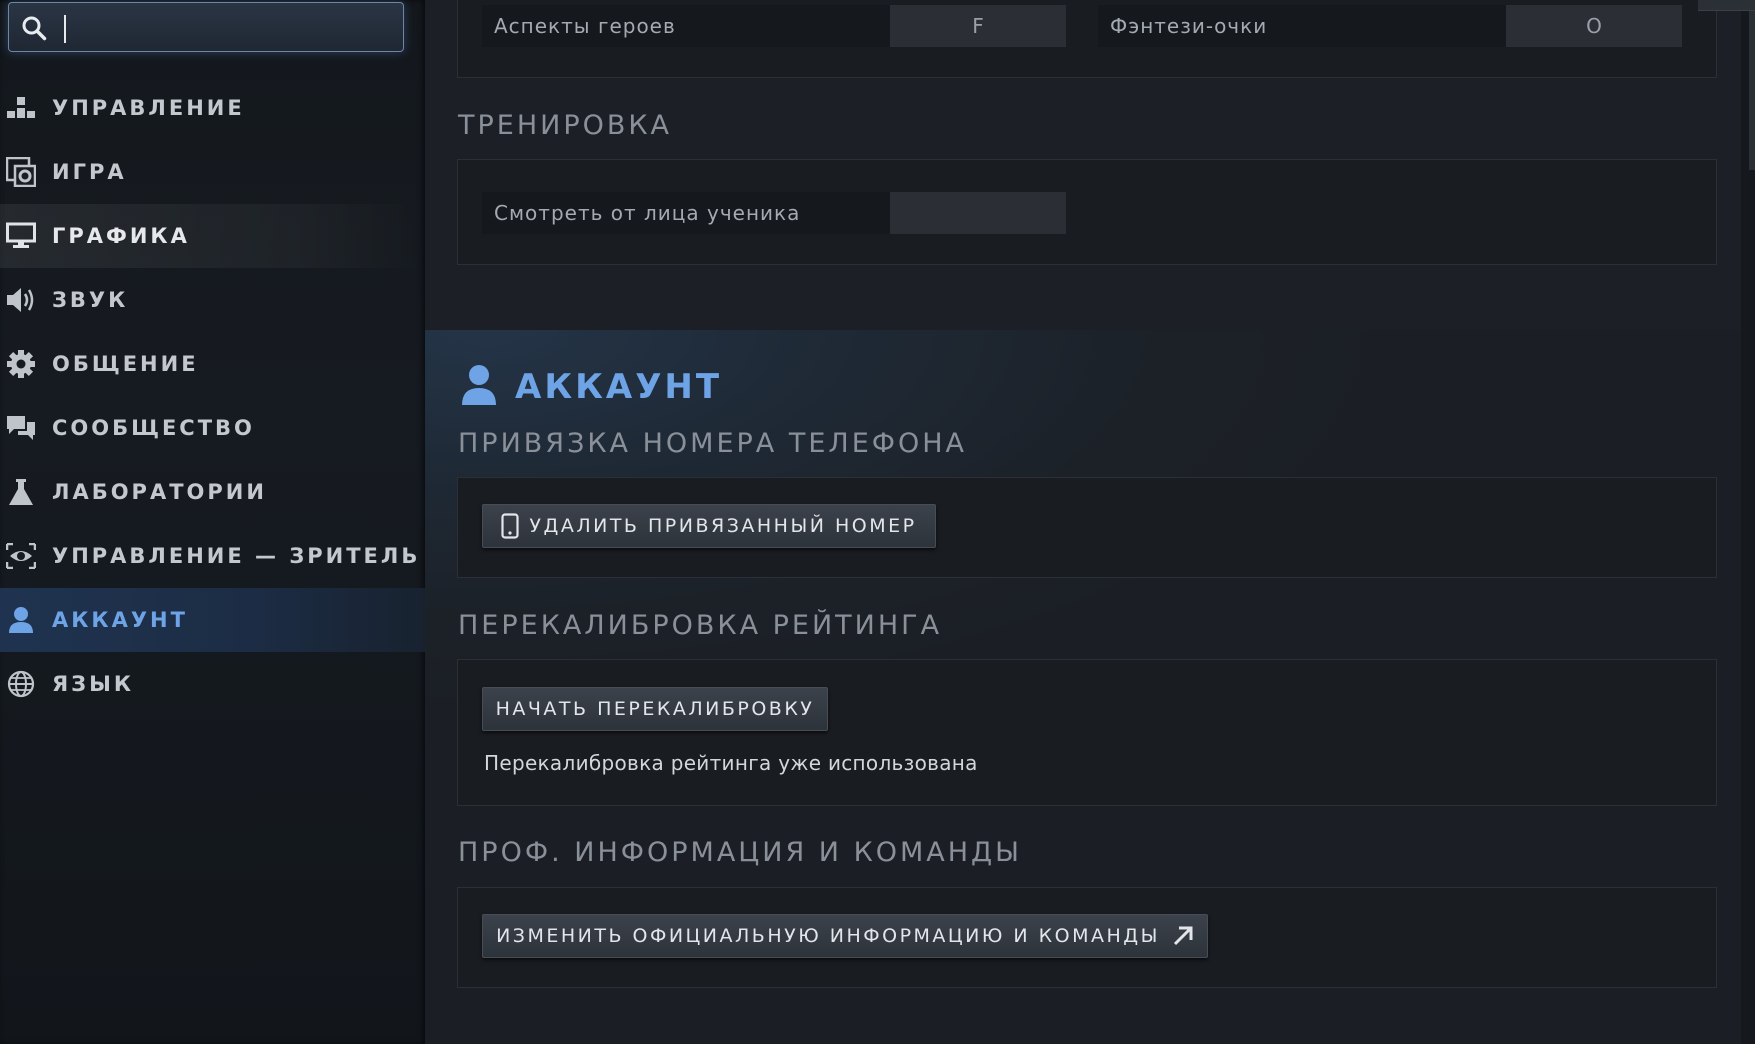 This screenshot has height=1044, width=1755. What do you see at coordinates (565, 125) in the screenshot?
I see `section-title-training: ТРЕНИРОВКА` at bounding box center [565, 125].